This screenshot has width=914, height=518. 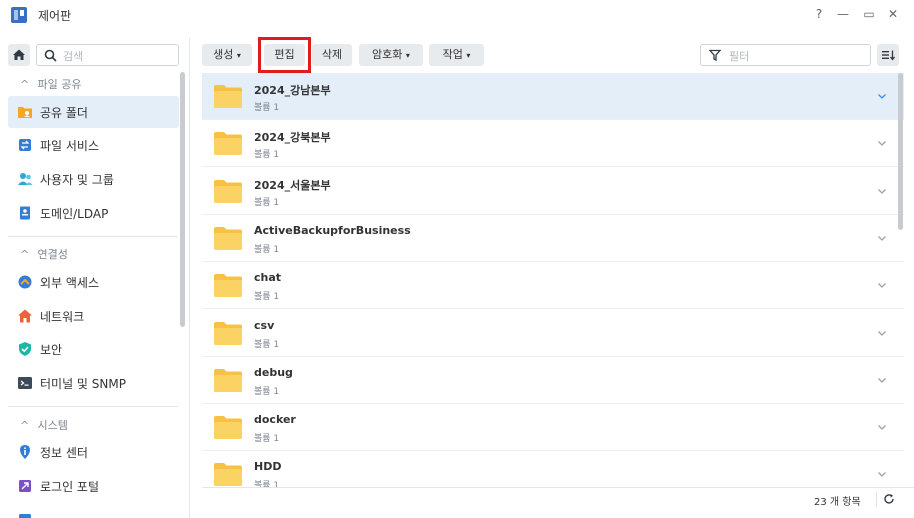 What do you see at coordinates (332, 55) in the screenshot?
I see `delete-button: 삭제` at bounding box center [332, 55].